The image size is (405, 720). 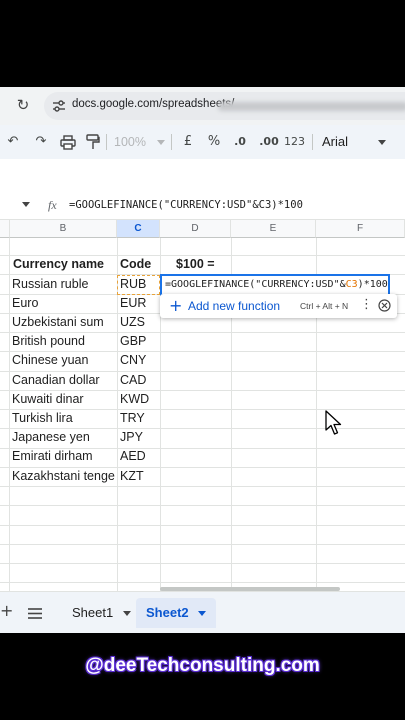 What do you see at coordinates (13, 142) in the screenshot?
I see `undo-icon: ↶` at bounding box center [13, 142].